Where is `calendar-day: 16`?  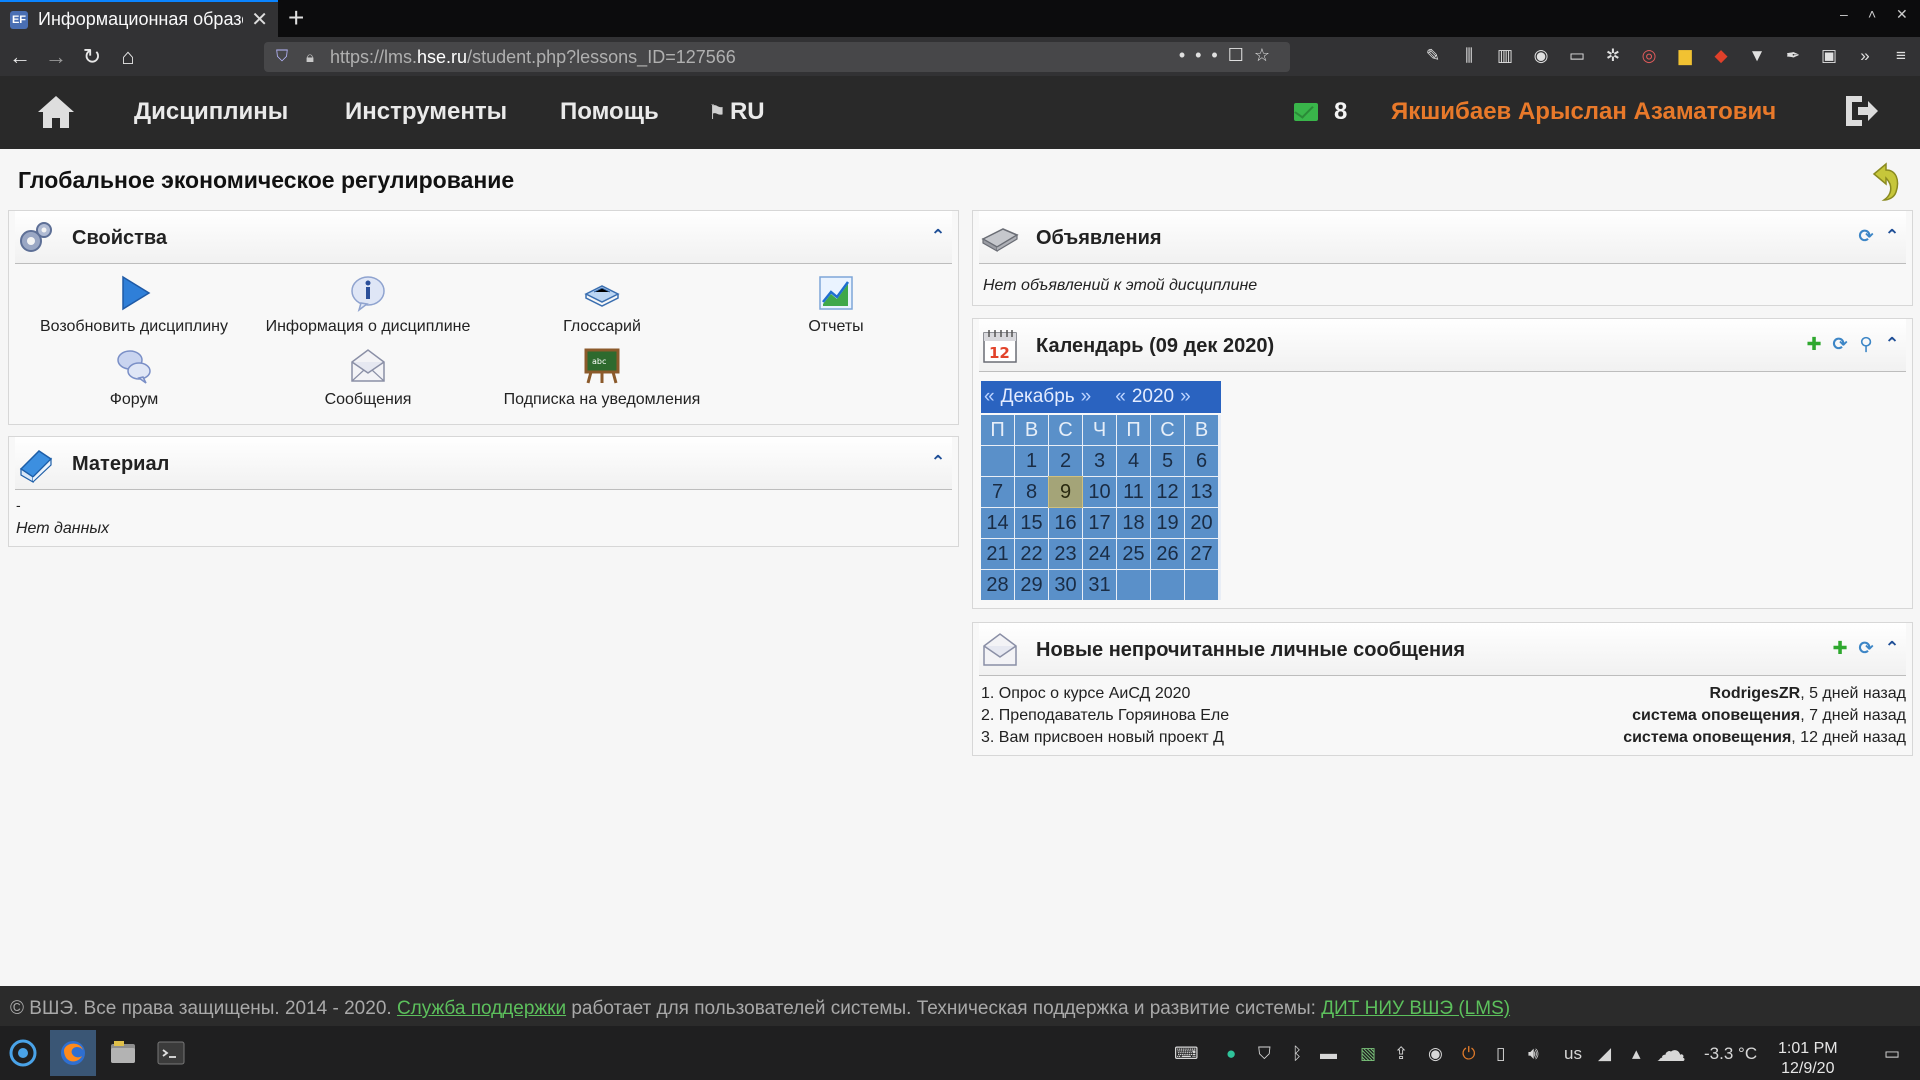 calendar-day: 16 is located at coordinates (1065, 523).